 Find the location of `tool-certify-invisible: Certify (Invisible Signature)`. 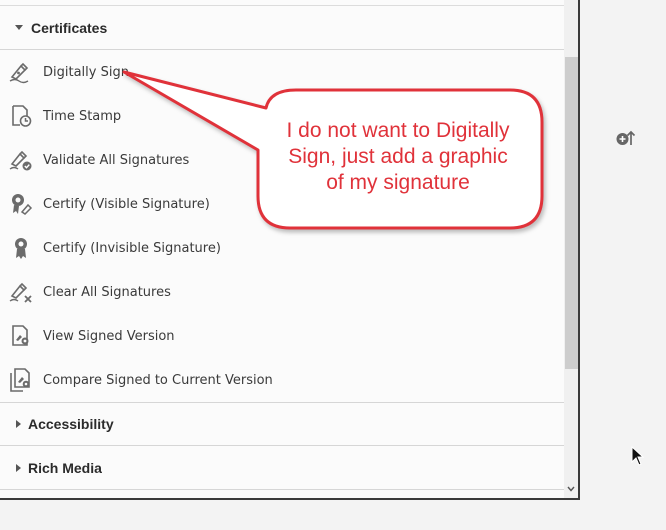

tool-certify-invisible: Certify (Invisible Signature) is located at coordinates (282, 248).